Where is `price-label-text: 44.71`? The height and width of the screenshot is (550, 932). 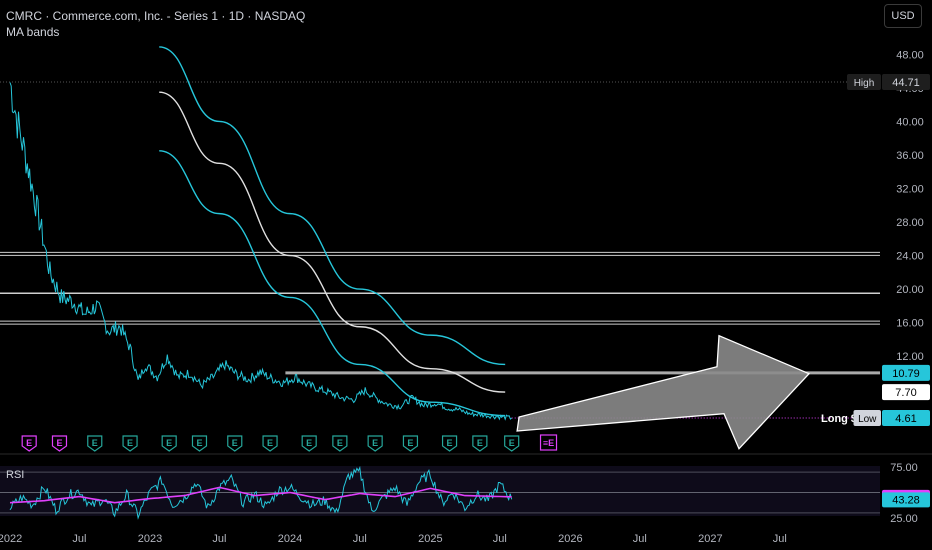
price-label-text: 44.71 is located at coordinates (906, 83).